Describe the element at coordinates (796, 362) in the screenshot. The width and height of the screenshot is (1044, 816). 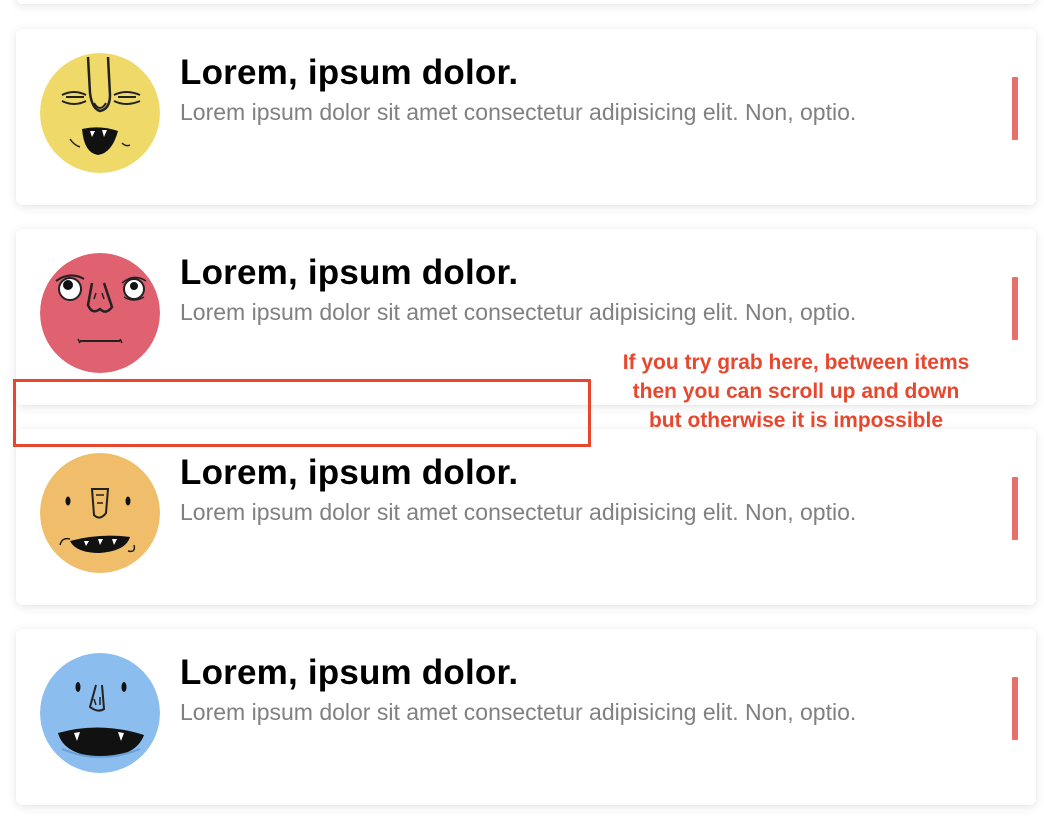
I see `annotation-line: If you try grab here, between items` at that location.